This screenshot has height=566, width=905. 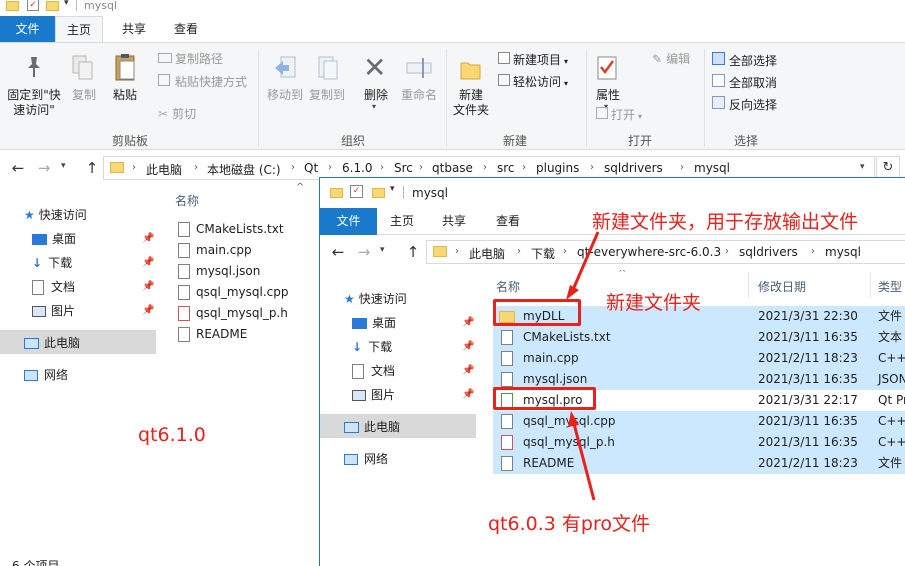 I want to click on annotation-new-folder: 新建文件夹, so click(x=654, y=303).